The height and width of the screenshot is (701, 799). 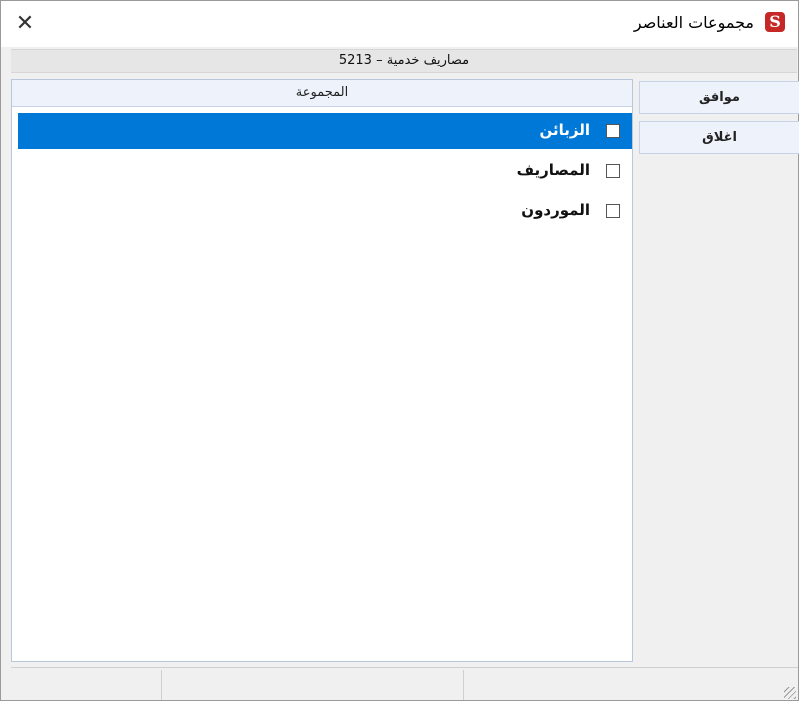 What do you see at coordinates (322, 93) in the screenshot?
I see `column-header-group: المجموعة` at bounding box center [322, 93].